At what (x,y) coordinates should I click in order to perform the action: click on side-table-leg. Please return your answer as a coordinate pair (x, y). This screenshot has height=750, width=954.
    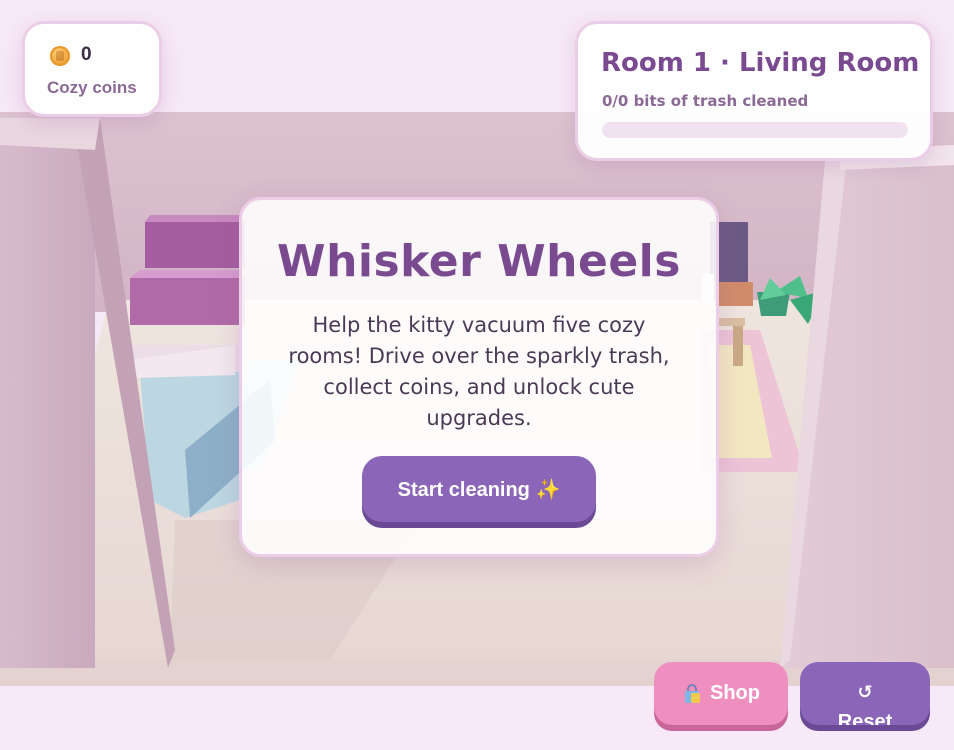
    Looking at the image, I should click on (738, 346).